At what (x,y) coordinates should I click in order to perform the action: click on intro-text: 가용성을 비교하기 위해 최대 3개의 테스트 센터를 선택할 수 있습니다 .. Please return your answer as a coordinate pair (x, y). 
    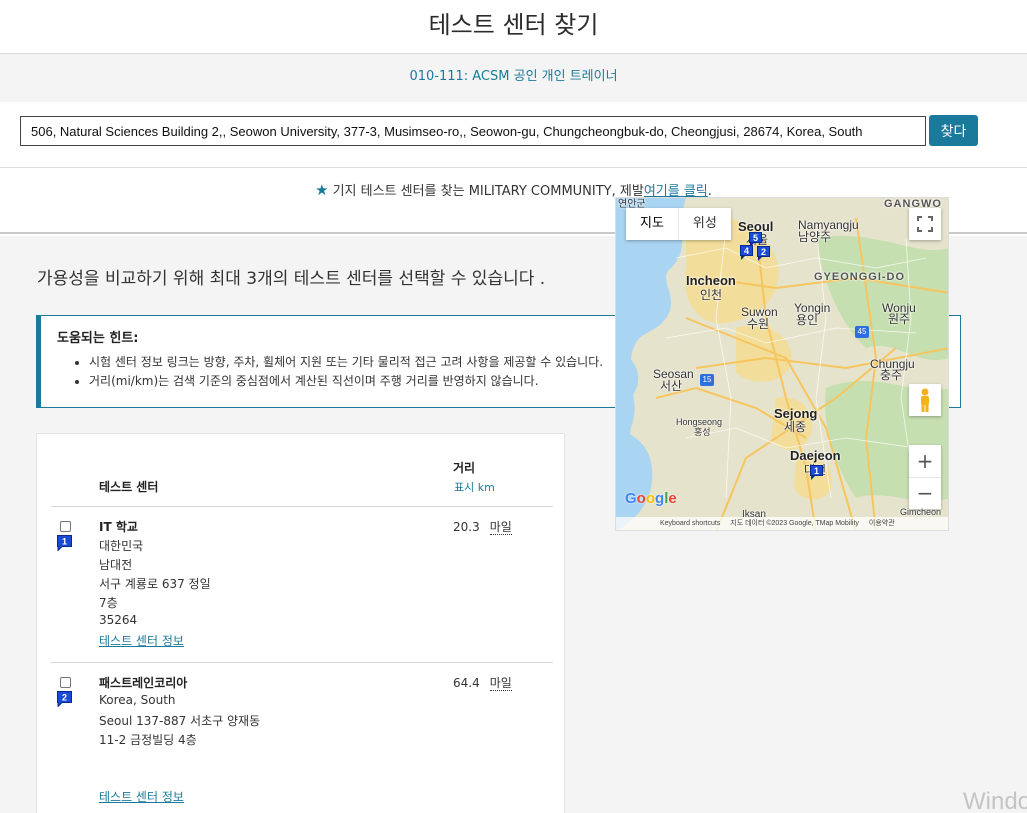
    Looking at the image, I should click on (291, 279).